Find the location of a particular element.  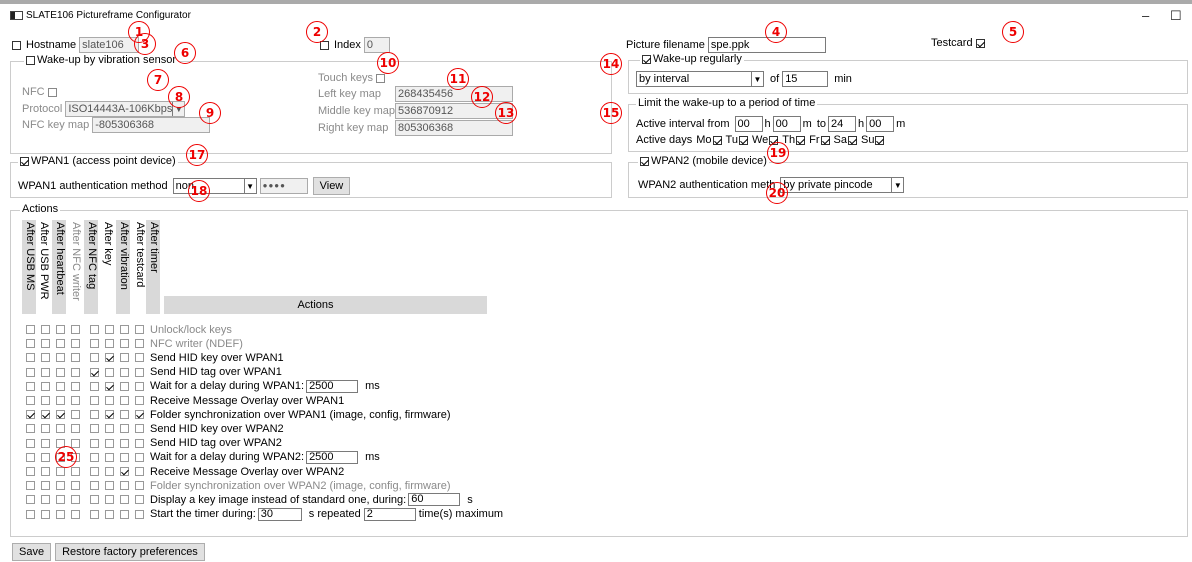

minimize-button: – is located at coordinates (1145, 15).